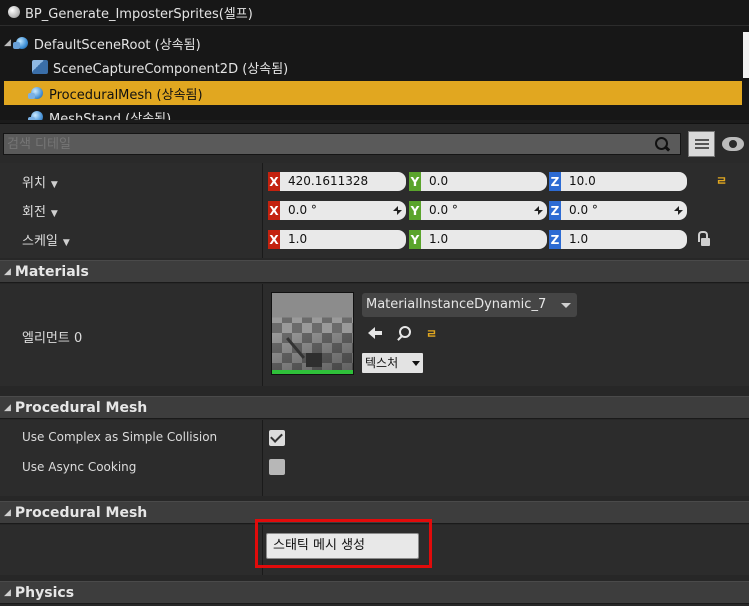  Describe the element at coordinates (40, 67) in the screenshot. I see `scene-capture-icon` at that location.